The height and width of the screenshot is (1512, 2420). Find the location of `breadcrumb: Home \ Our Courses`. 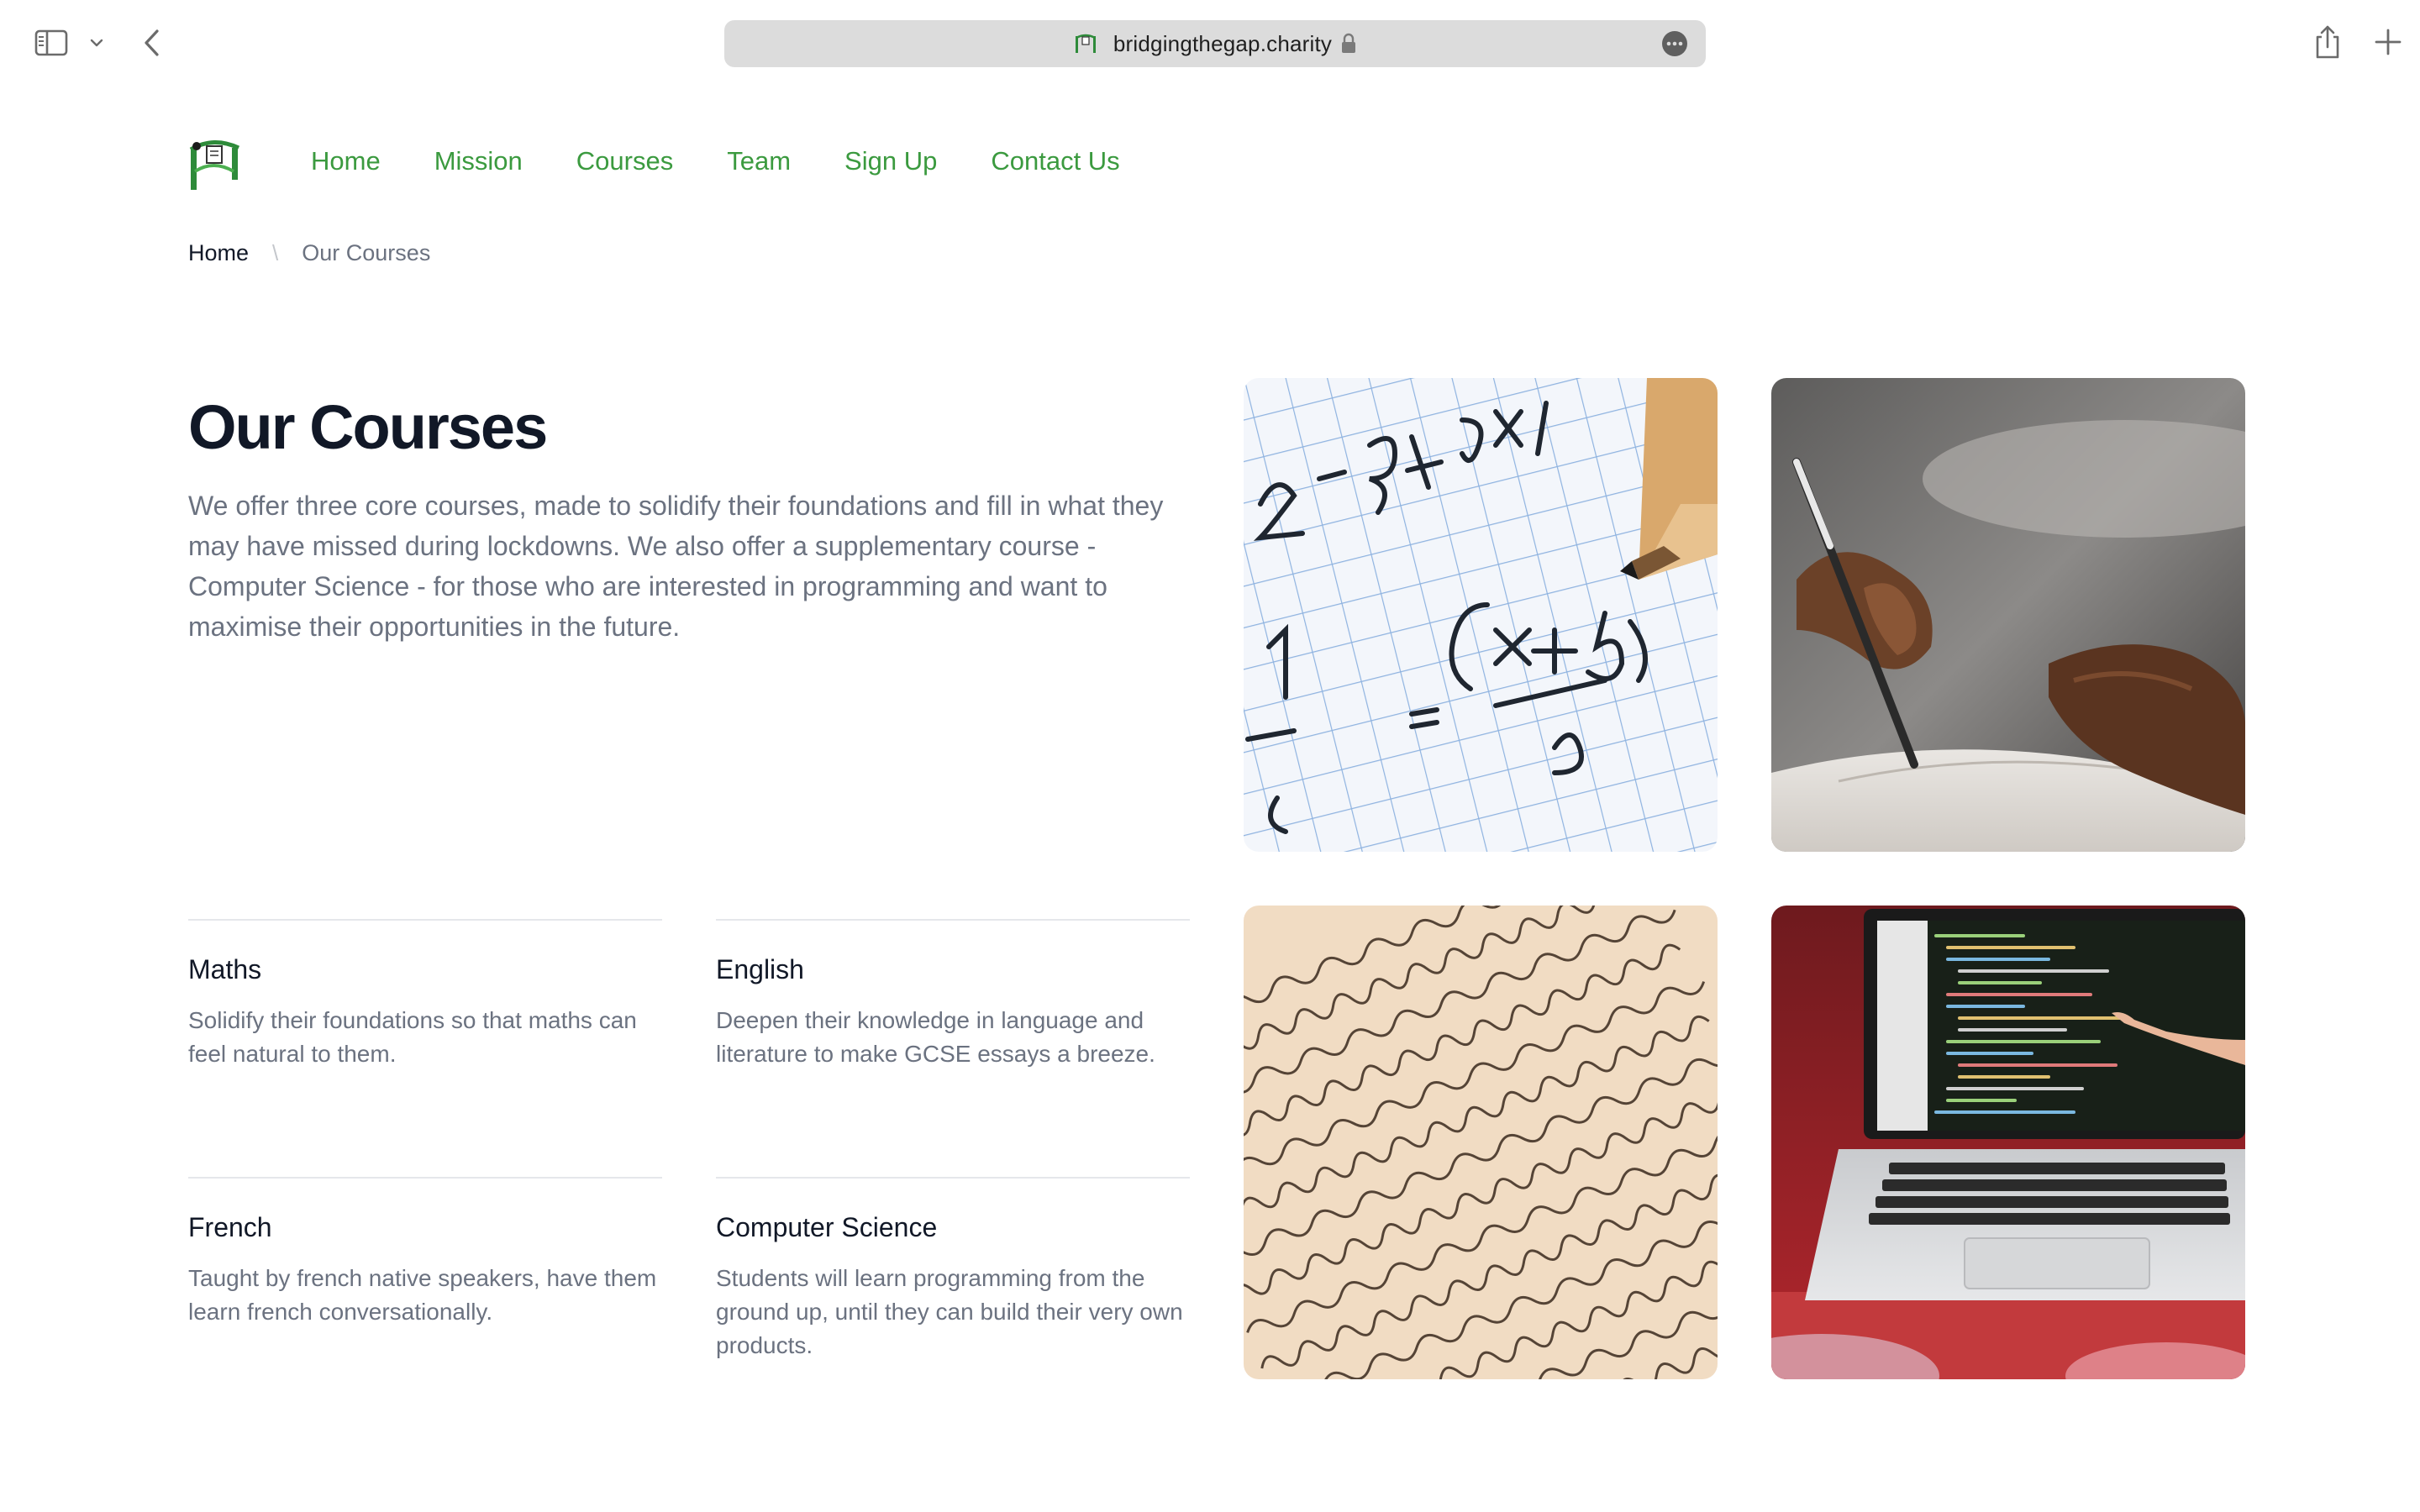

breadcrumb: Home \ Our Courses is located at coordinates (309, 253).